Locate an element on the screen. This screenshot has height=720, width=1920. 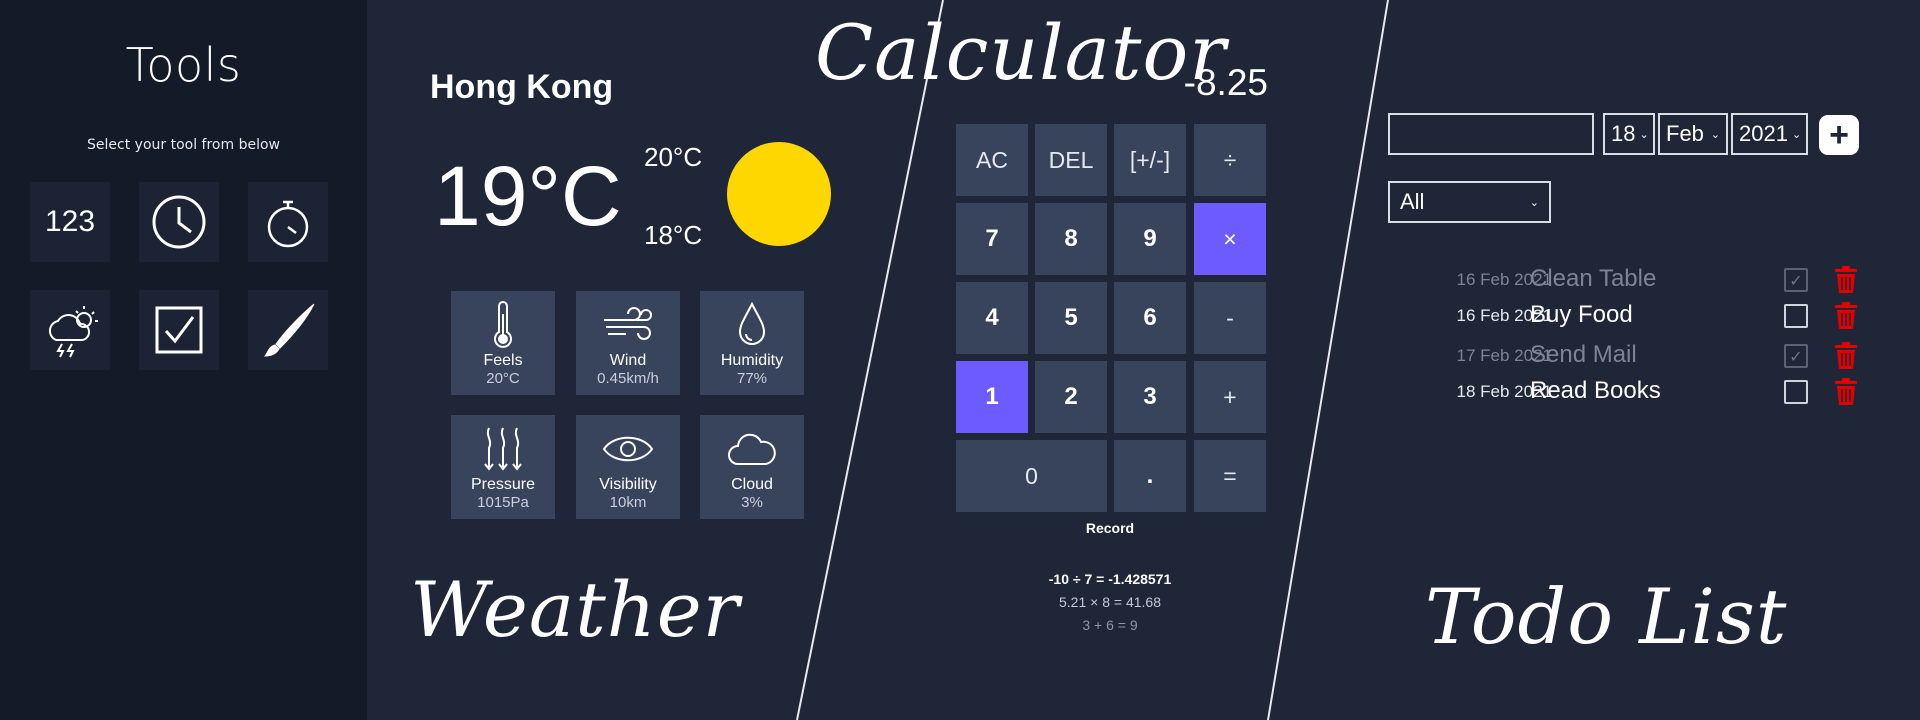
weather-card-value: 20°C is located at coordinates (503, 378).